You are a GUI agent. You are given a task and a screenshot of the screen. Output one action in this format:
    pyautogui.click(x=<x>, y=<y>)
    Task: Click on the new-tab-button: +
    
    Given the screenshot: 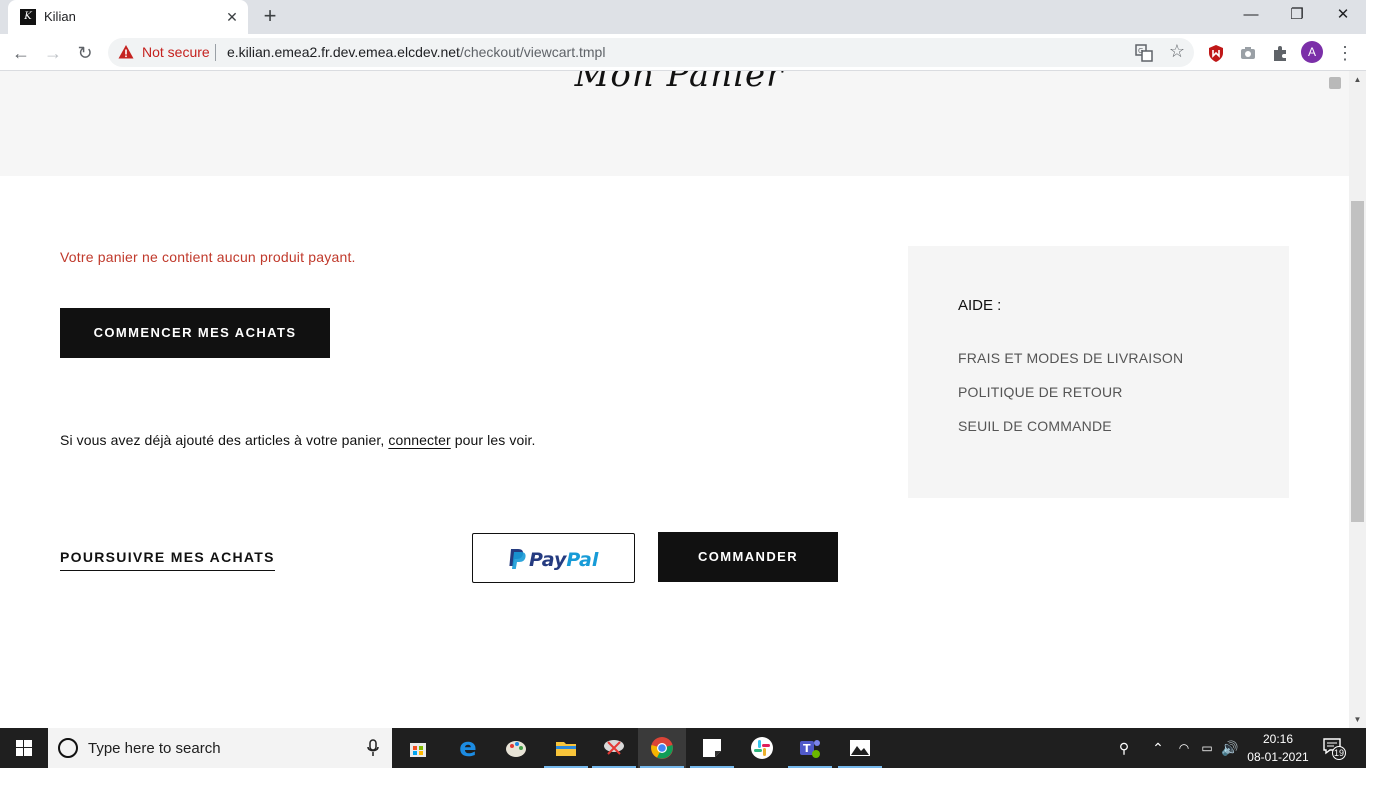 What is the action you would take?
    pyautogui.click(x=270, y=17)
    